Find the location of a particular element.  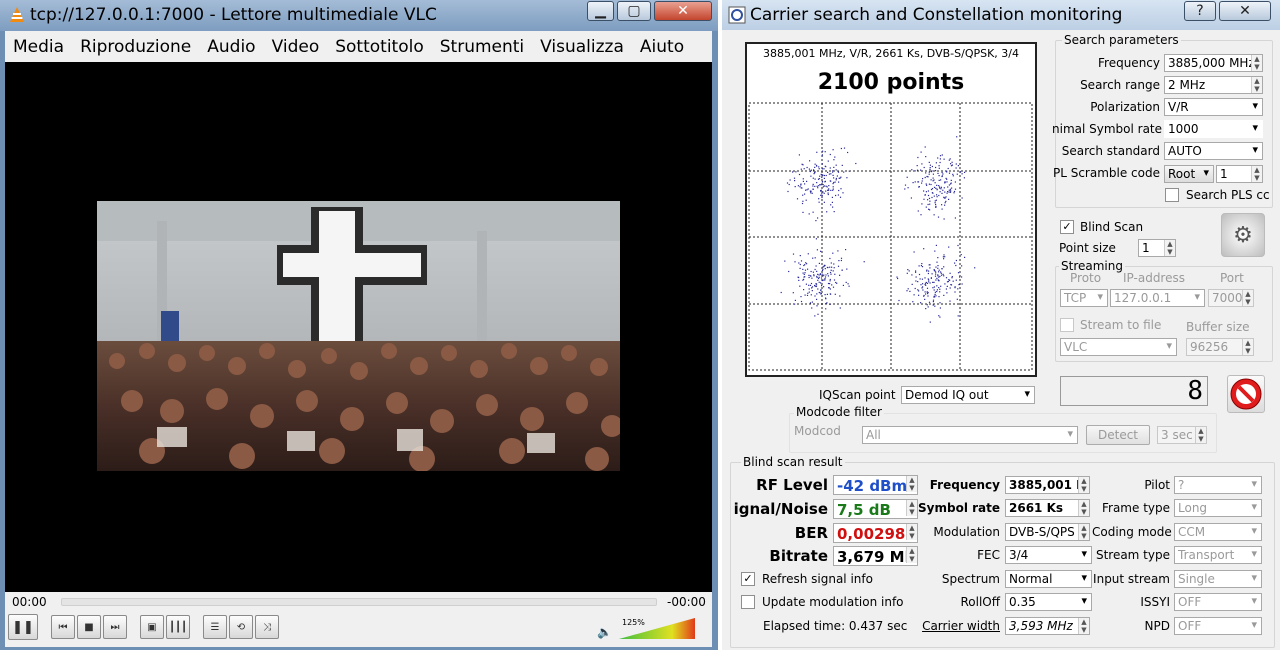

pause-button: ❚❚ is located at coordinates (23, 627).